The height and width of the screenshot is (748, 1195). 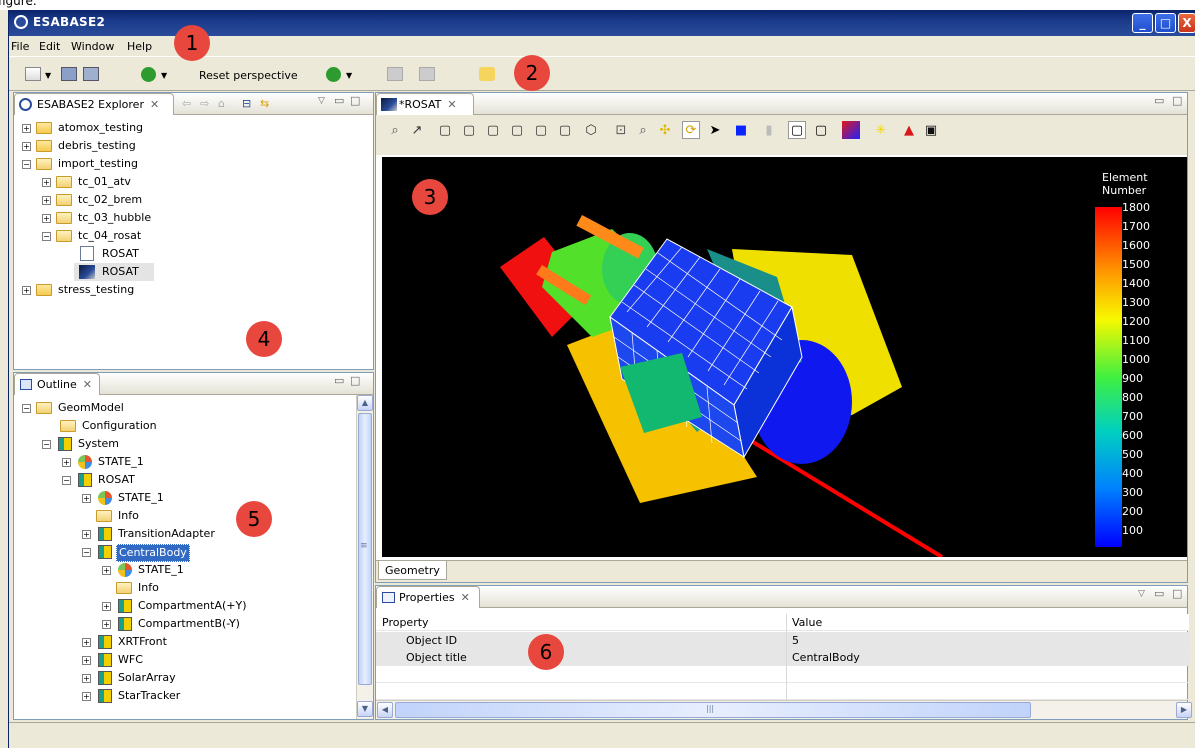 What do you see at coordinates (425, 104) in the screenshot?
I see `tab-rosat: *ROSAT ✕` at bounding box center [425, 104].